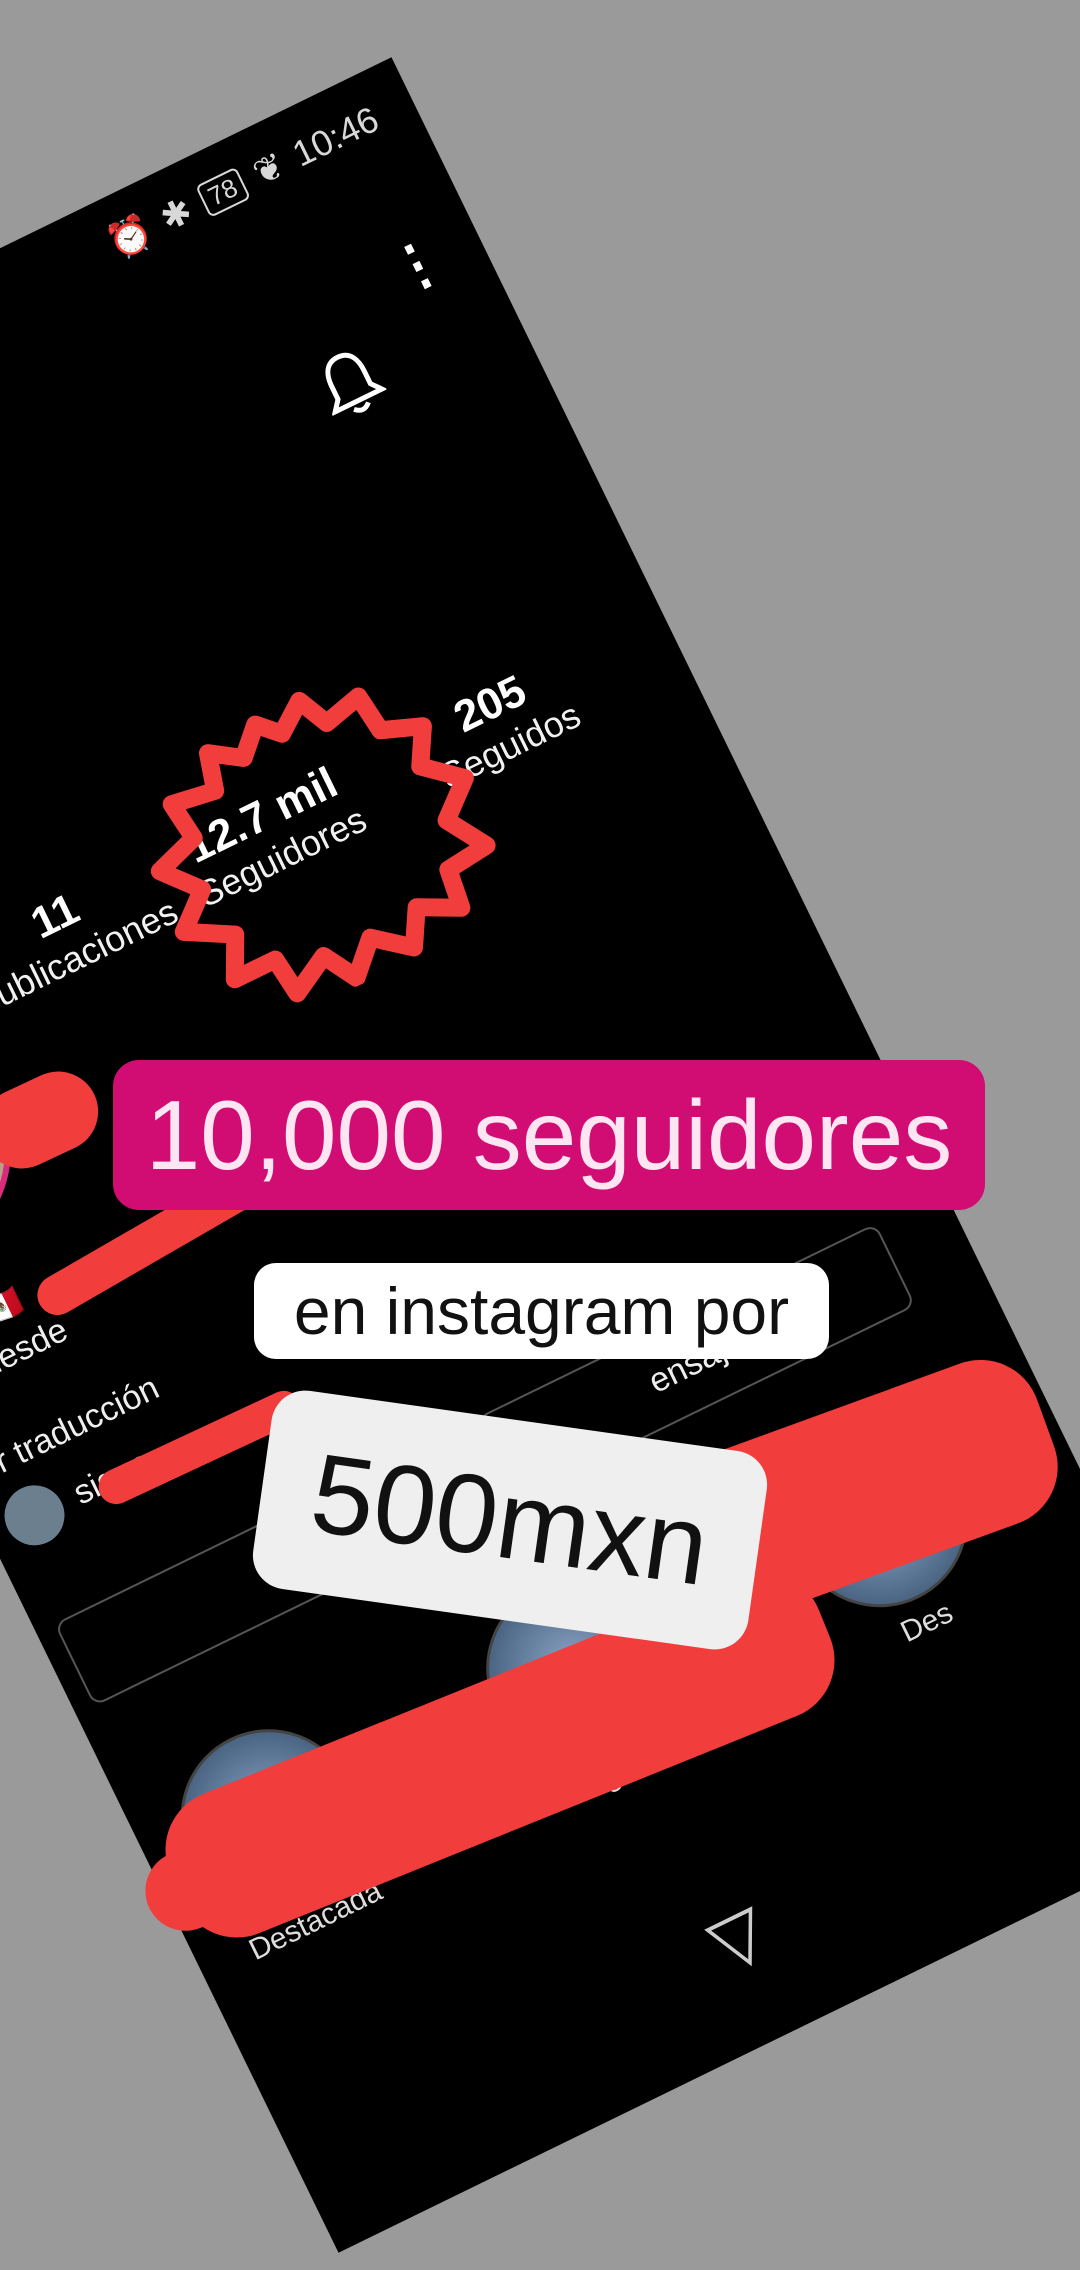  What do you see at coordinates (541, 1311) in the screenshot?
I see `promo-subline: en instagram por` at bounding box center [541, 1311].